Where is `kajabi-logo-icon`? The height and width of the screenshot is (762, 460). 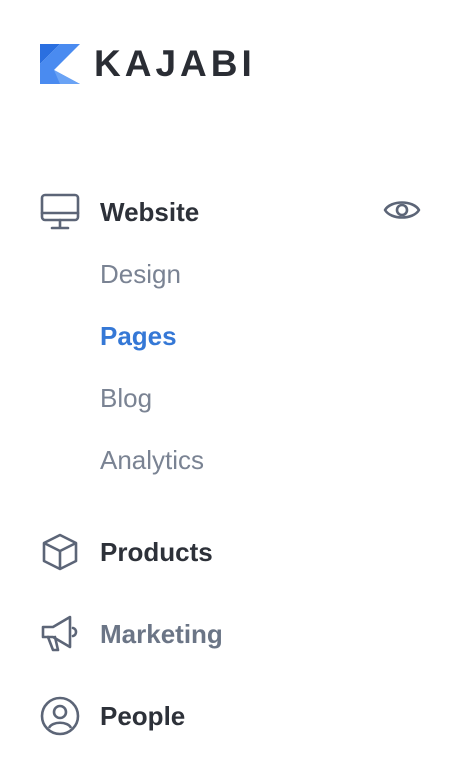 kajabi-logo-icon is located at coordinates (60, 64).